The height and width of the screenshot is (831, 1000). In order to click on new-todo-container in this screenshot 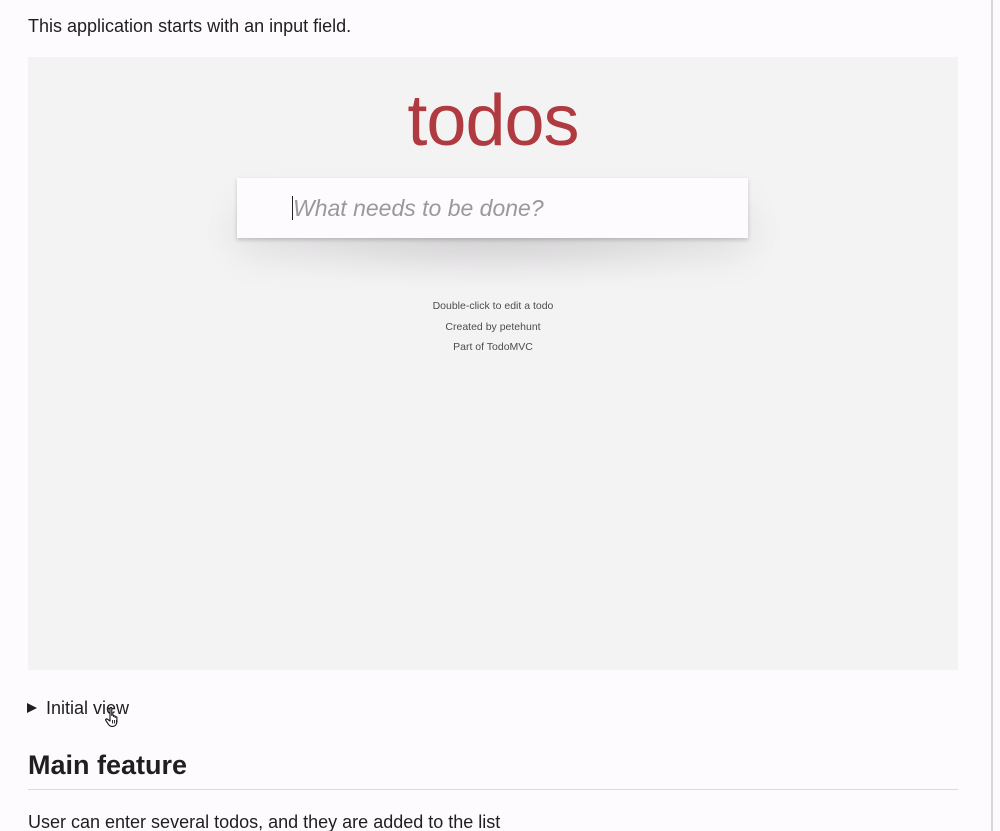, I will do `click(492, 208)`.